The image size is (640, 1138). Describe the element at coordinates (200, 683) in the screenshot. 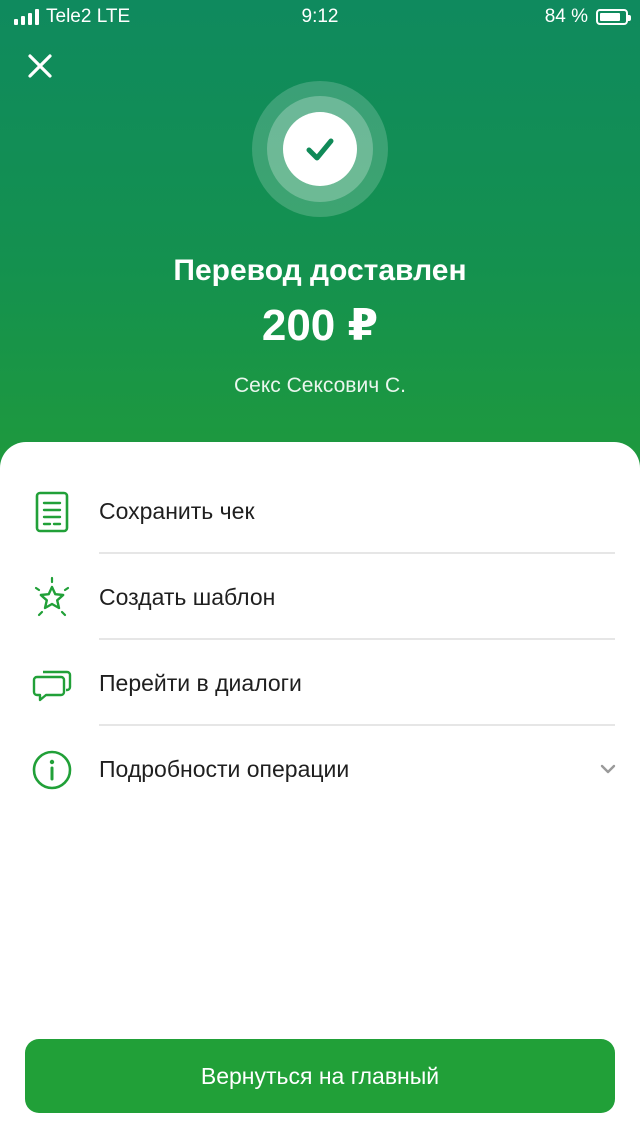

I see `go-to-dialogs-label: Перейти в диалоги` at that location.